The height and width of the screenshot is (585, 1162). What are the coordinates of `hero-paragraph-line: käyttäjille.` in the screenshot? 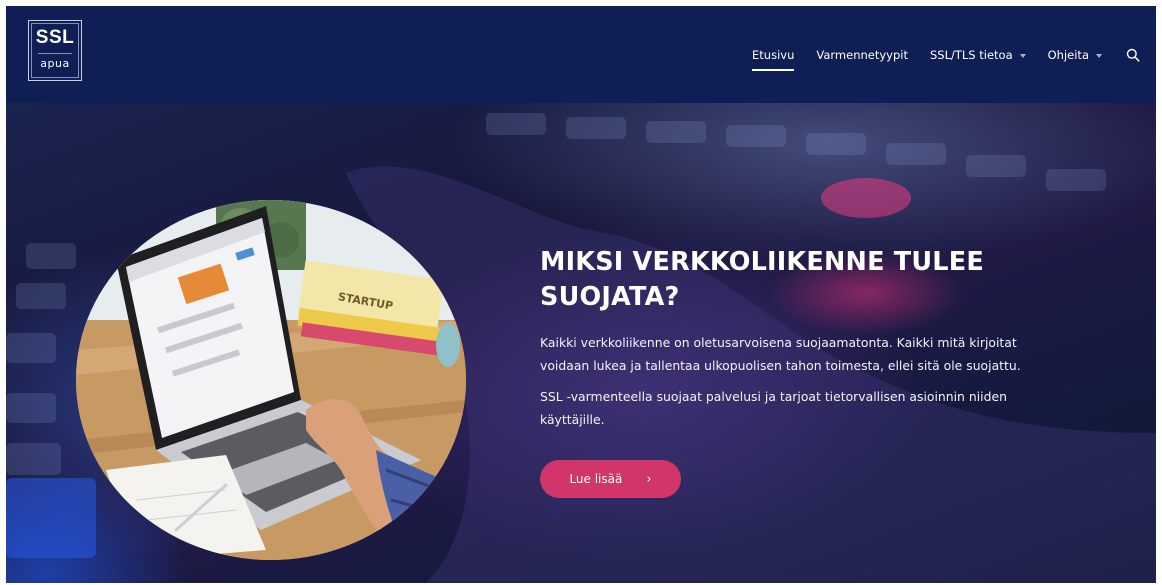 It's located at (572, 419).